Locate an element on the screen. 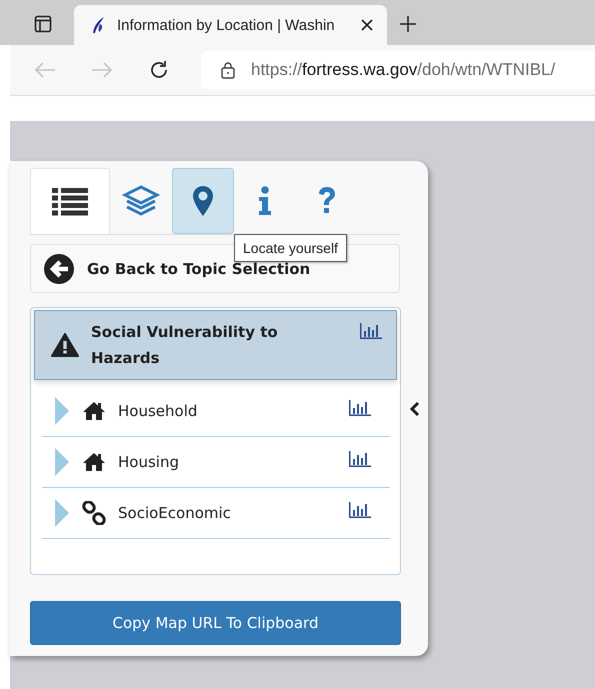  info-icon is located at coordinates (265, 201).